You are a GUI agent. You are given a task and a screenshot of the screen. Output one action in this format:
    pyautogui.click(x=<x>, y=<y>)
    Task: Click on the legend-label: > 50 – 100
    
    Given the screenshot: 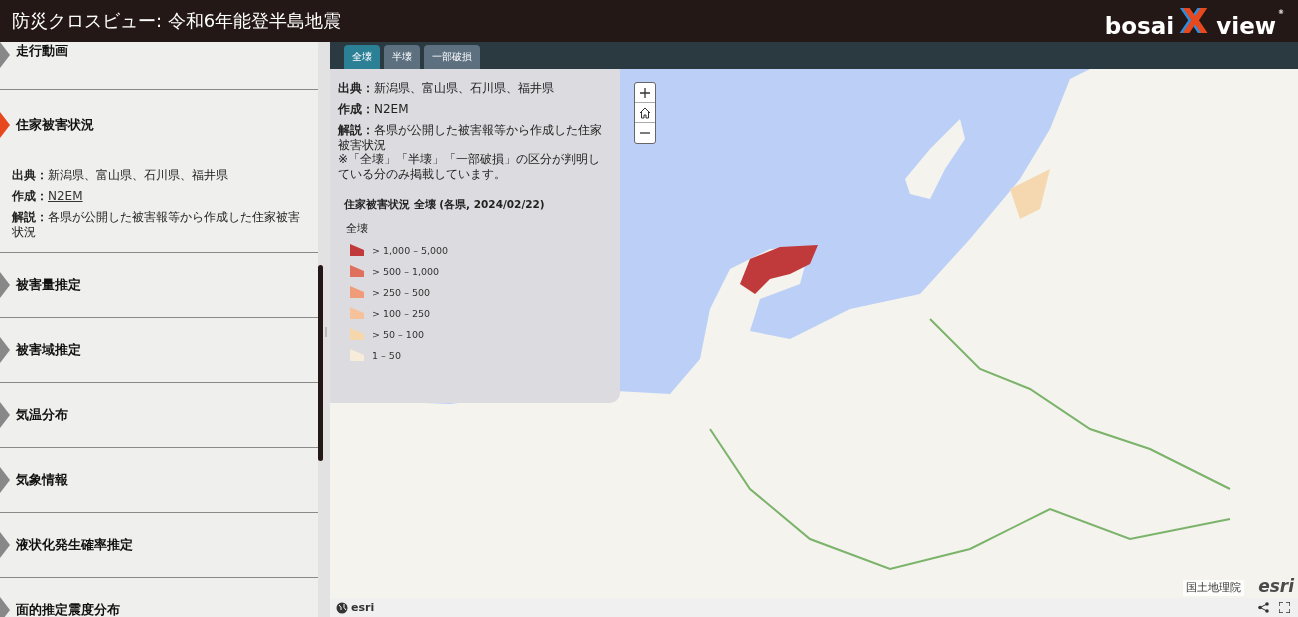 What is the action you would take?
    pyautogui.click(x=398, y=334)
    